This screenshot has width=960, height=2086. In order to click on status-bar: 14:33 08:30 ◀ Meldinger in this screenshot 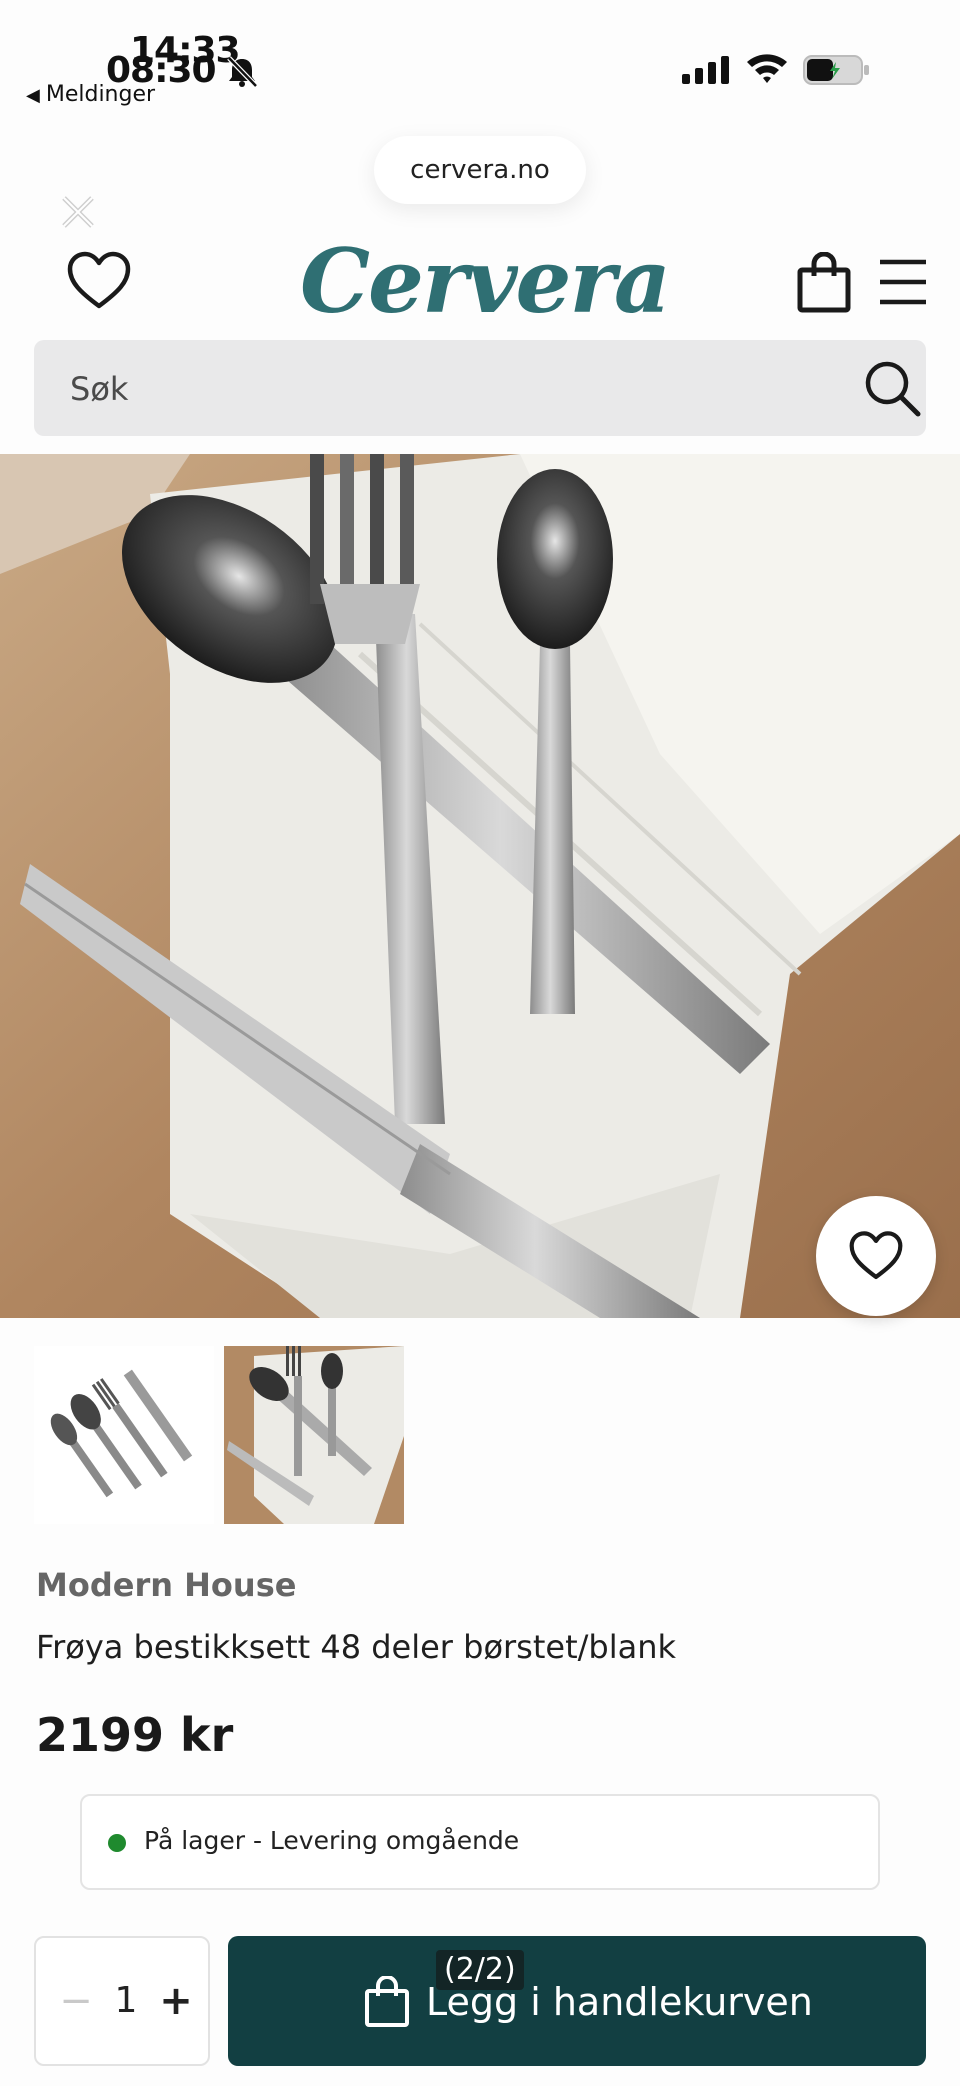, I will do `click(480, 55)`.